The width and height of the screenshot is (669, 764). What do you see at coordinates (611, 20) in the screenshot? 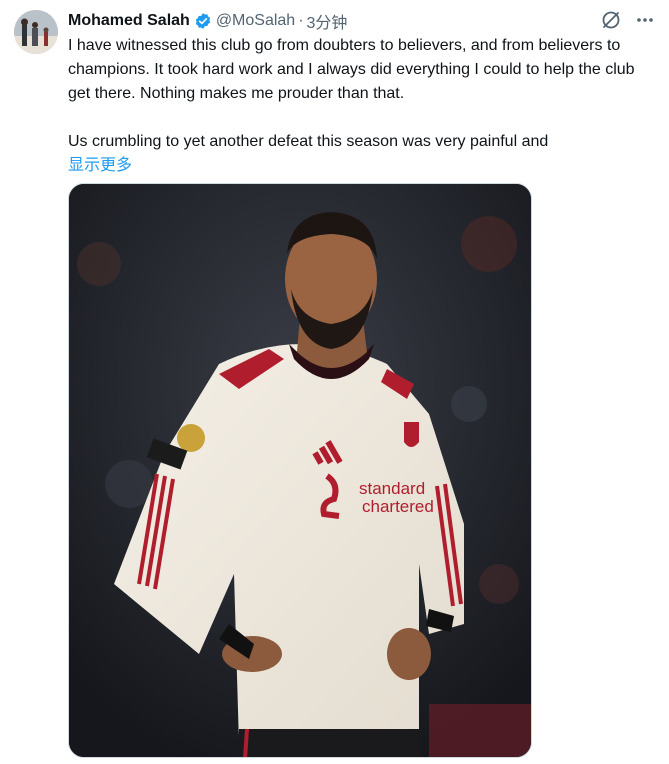
I see `grok-icon` at bounding box center [611, 20].